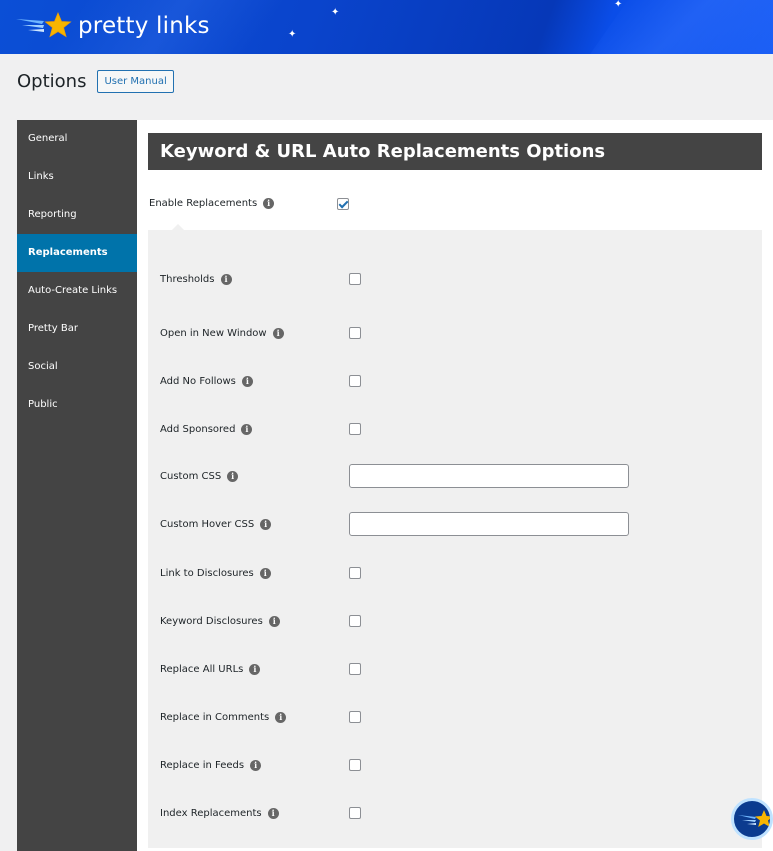 The height and width of the screenshot is (851, 773). Describe the element at coordinates (460, 621) in the screenshot. I see `option-row-keyword-disclosures: Keyword Disclosures i` at that location.